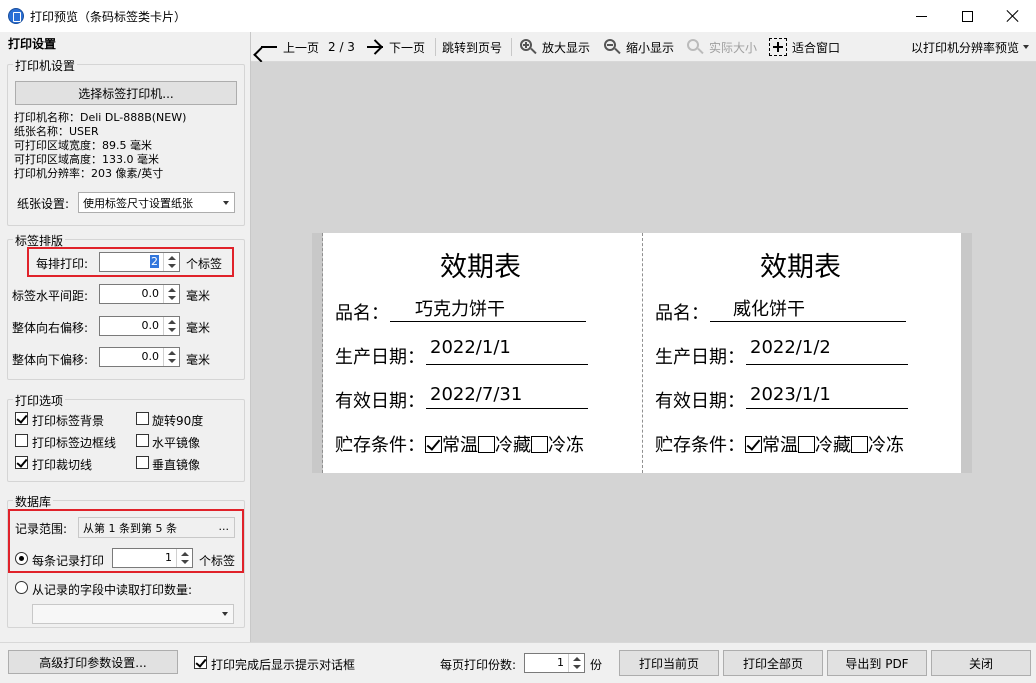  What do you see at coordinates (560, 662) in the screenshot?
I see `copies-value: 1` at bounding box center [560, 662].